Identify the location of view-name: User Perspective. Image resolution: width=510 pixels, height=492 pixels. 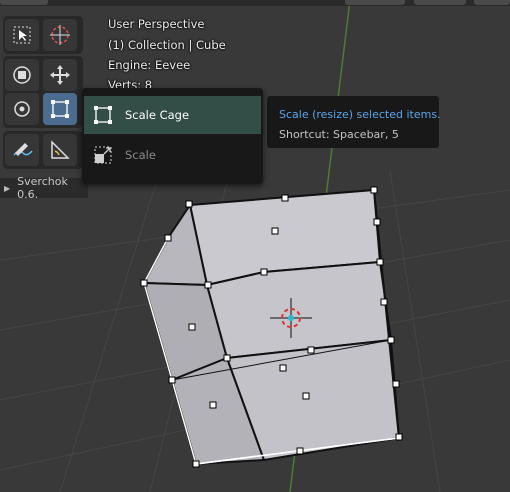
(156, 24).